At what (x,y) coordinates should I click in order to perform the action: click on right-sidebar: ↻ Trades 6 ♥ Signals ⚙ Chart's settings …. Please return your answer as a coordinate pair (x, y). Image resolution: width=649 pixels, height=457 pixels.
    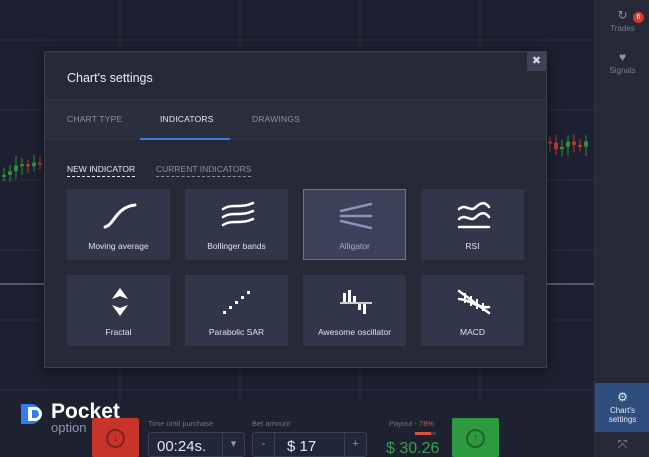
    Looking at the image, I should click on (621, 228).